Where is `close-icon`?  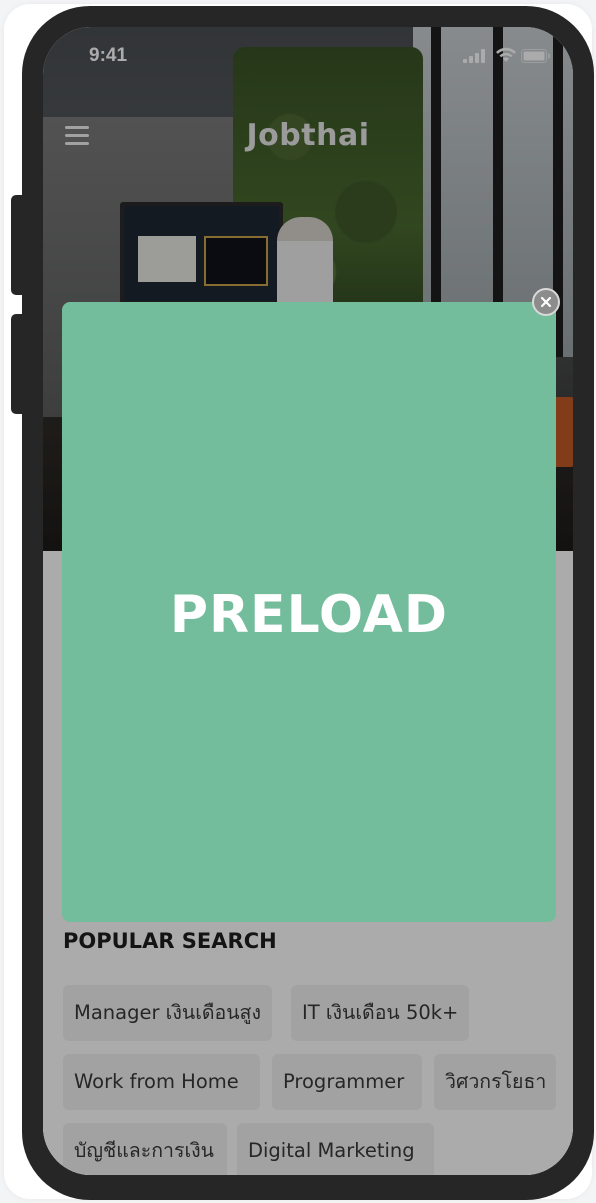 close-icon is located at coordinates (546, 302).